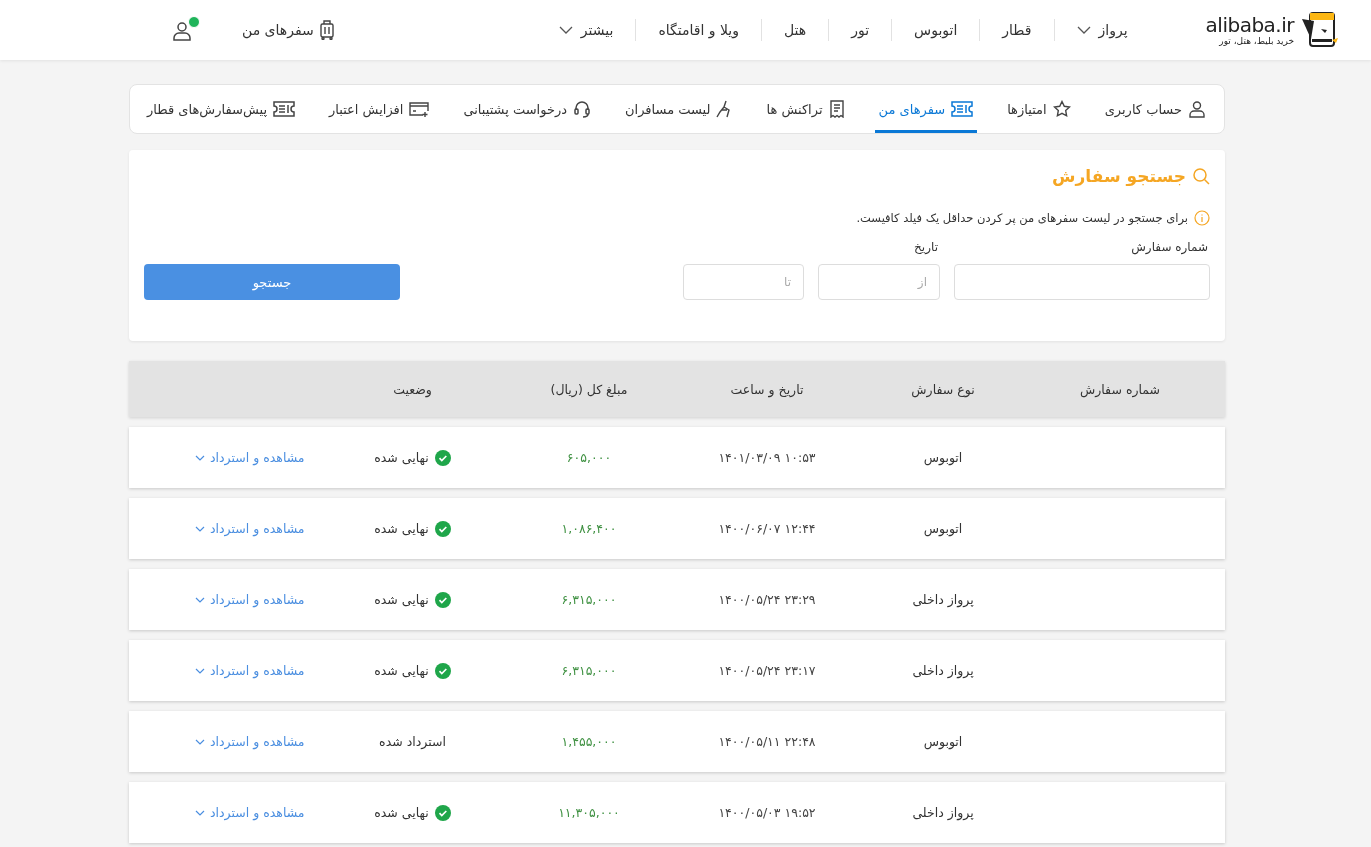 Image resolution: width=1371 pixels, height=847 pixels. Describe the element at coordinates (589, 528) in the screenshot. I see `order-amount: ۱,۰۸۶,۴۰۰` at that location.